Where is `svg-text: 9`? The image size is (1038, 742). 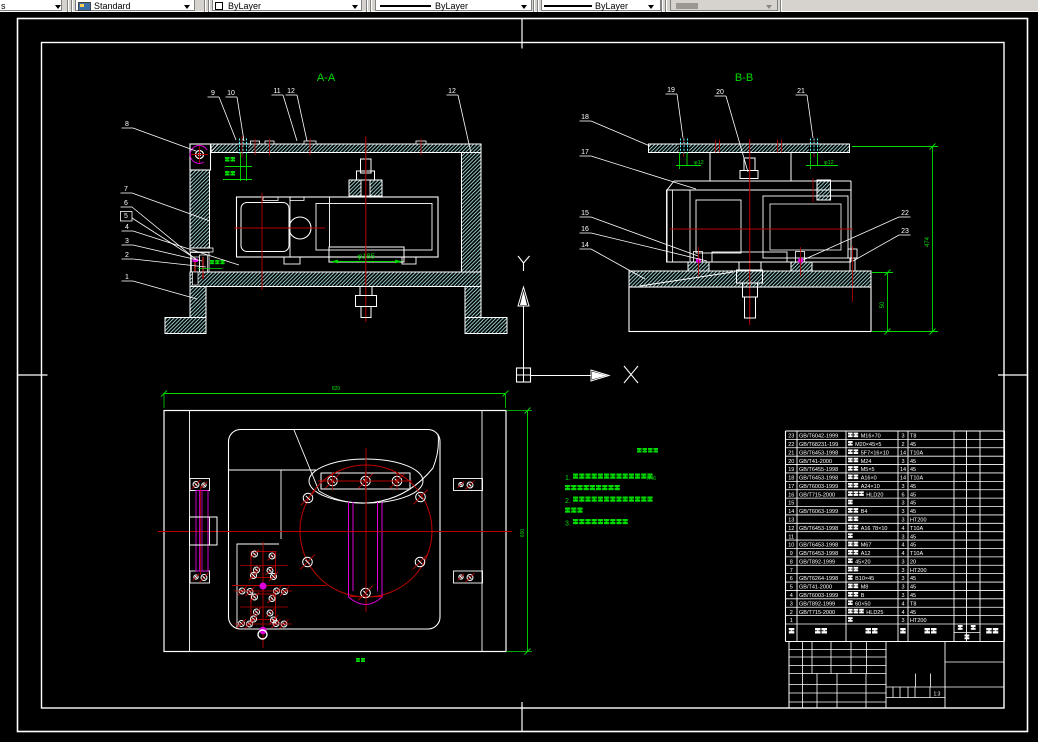
svg-text: 9 is located at coordinates (791, 554).